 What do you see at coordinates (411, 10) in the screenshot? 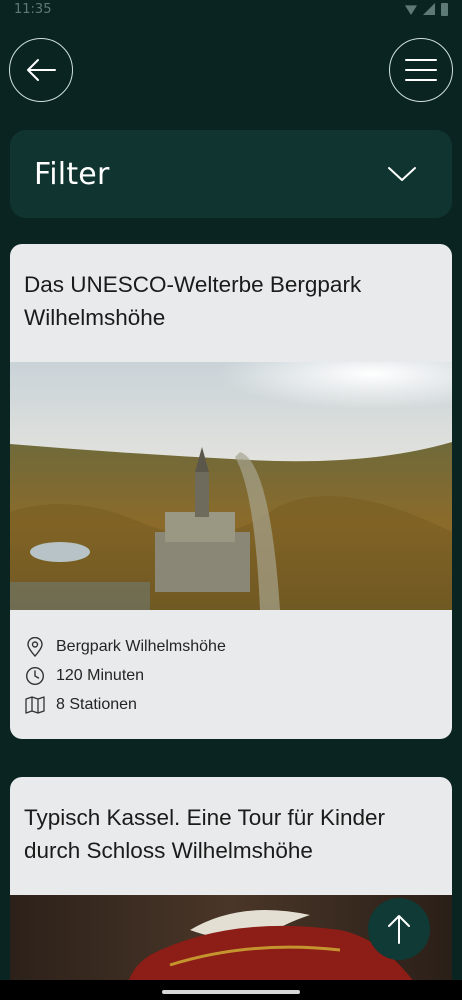
I see `wifi-icon` at bounding box center [411, 10].